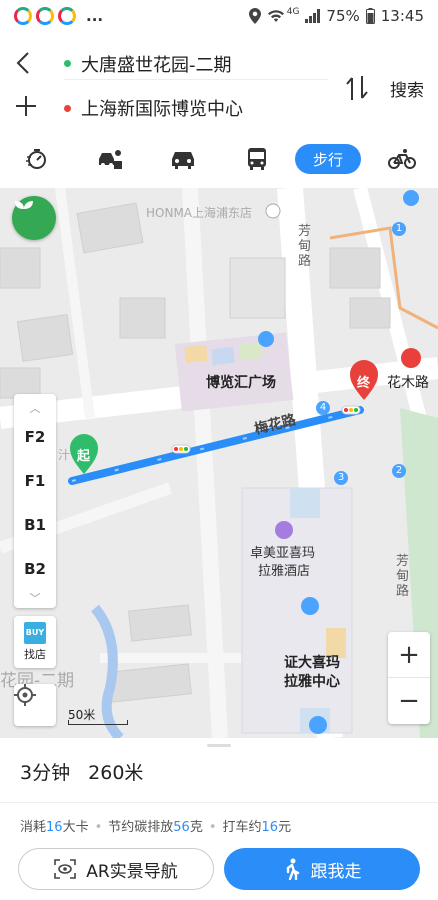  I want to click on carbon-value: 56, so click(181, 827).